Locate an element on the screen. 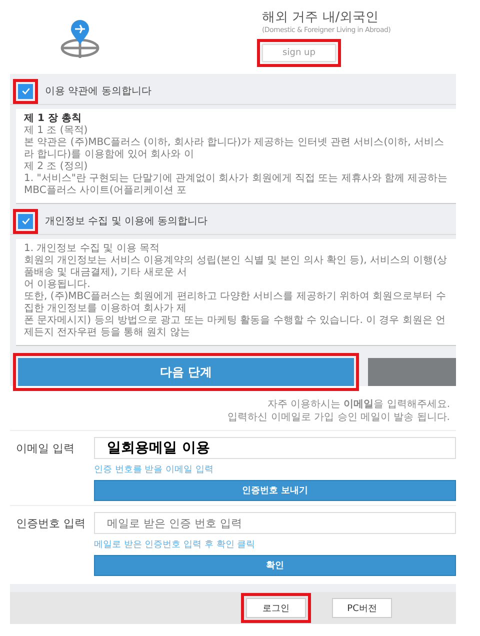 The image size is (480, 636). field-hint: 인증 번호를 받을 이메일 입력 is located at coordinates (154, 470).